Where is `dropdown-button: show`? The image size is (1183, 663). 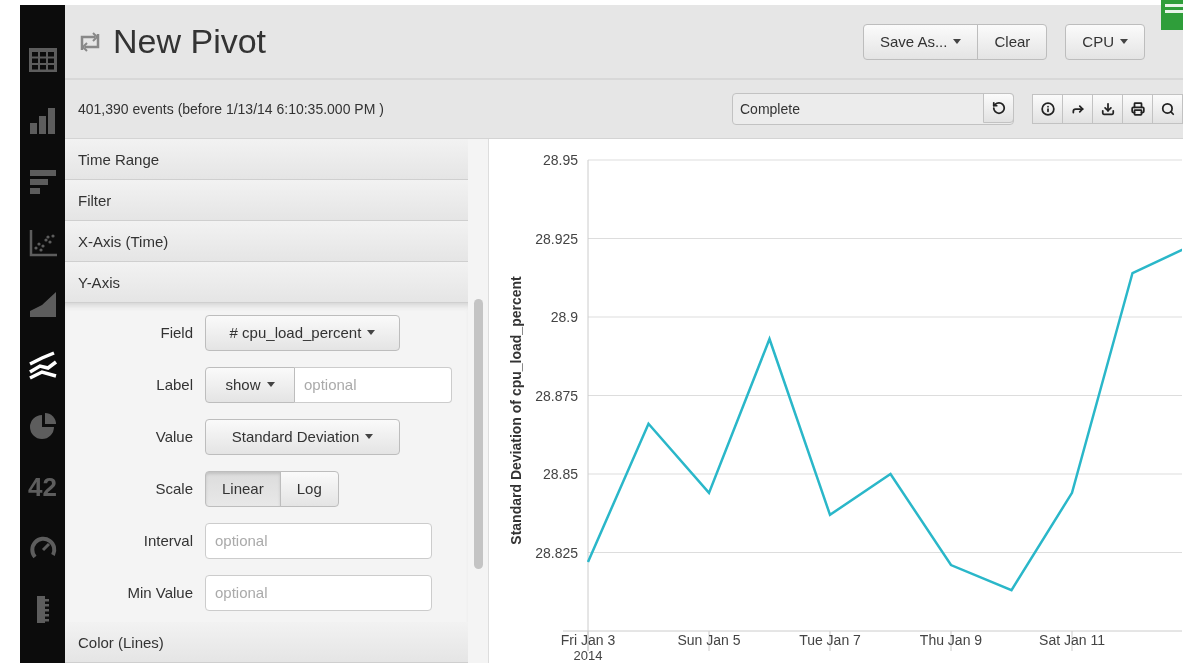
dropdown-button: show is located at coordinates (250, 384).